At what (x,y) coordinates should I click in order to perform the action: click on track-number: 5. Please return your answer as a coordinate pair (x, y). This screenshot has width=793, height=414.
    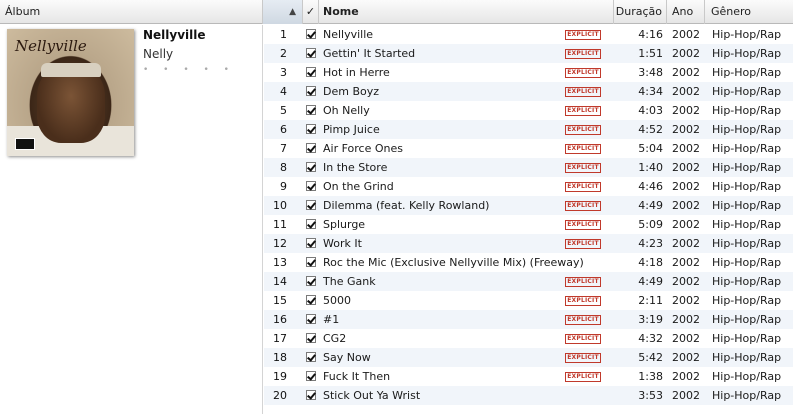
    Looking at the image, I should click on (283, 110).